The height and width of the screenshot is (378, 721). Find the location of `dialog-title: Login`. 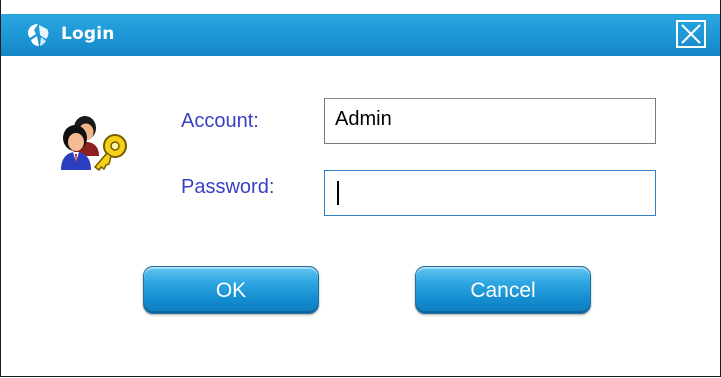

dialog-title: Login is located at coordinates (88, 34).